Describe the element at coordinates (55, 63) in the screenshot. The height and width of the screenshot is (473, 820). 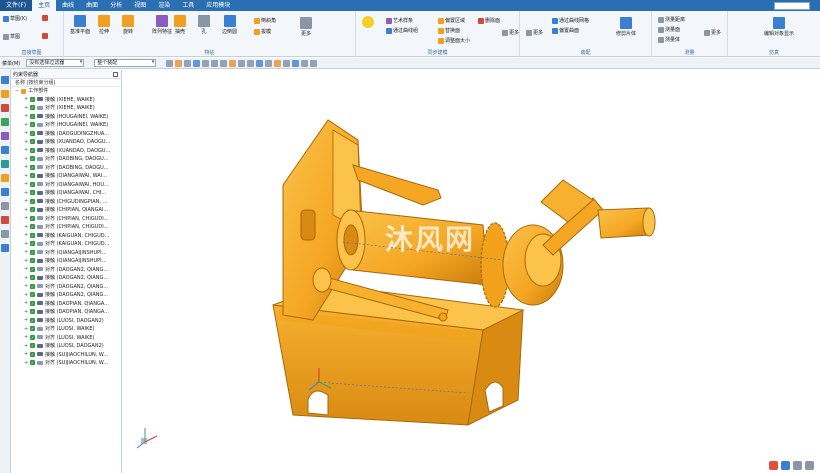
I see `selection-filter-select: 没有选择过滤器` at that location.